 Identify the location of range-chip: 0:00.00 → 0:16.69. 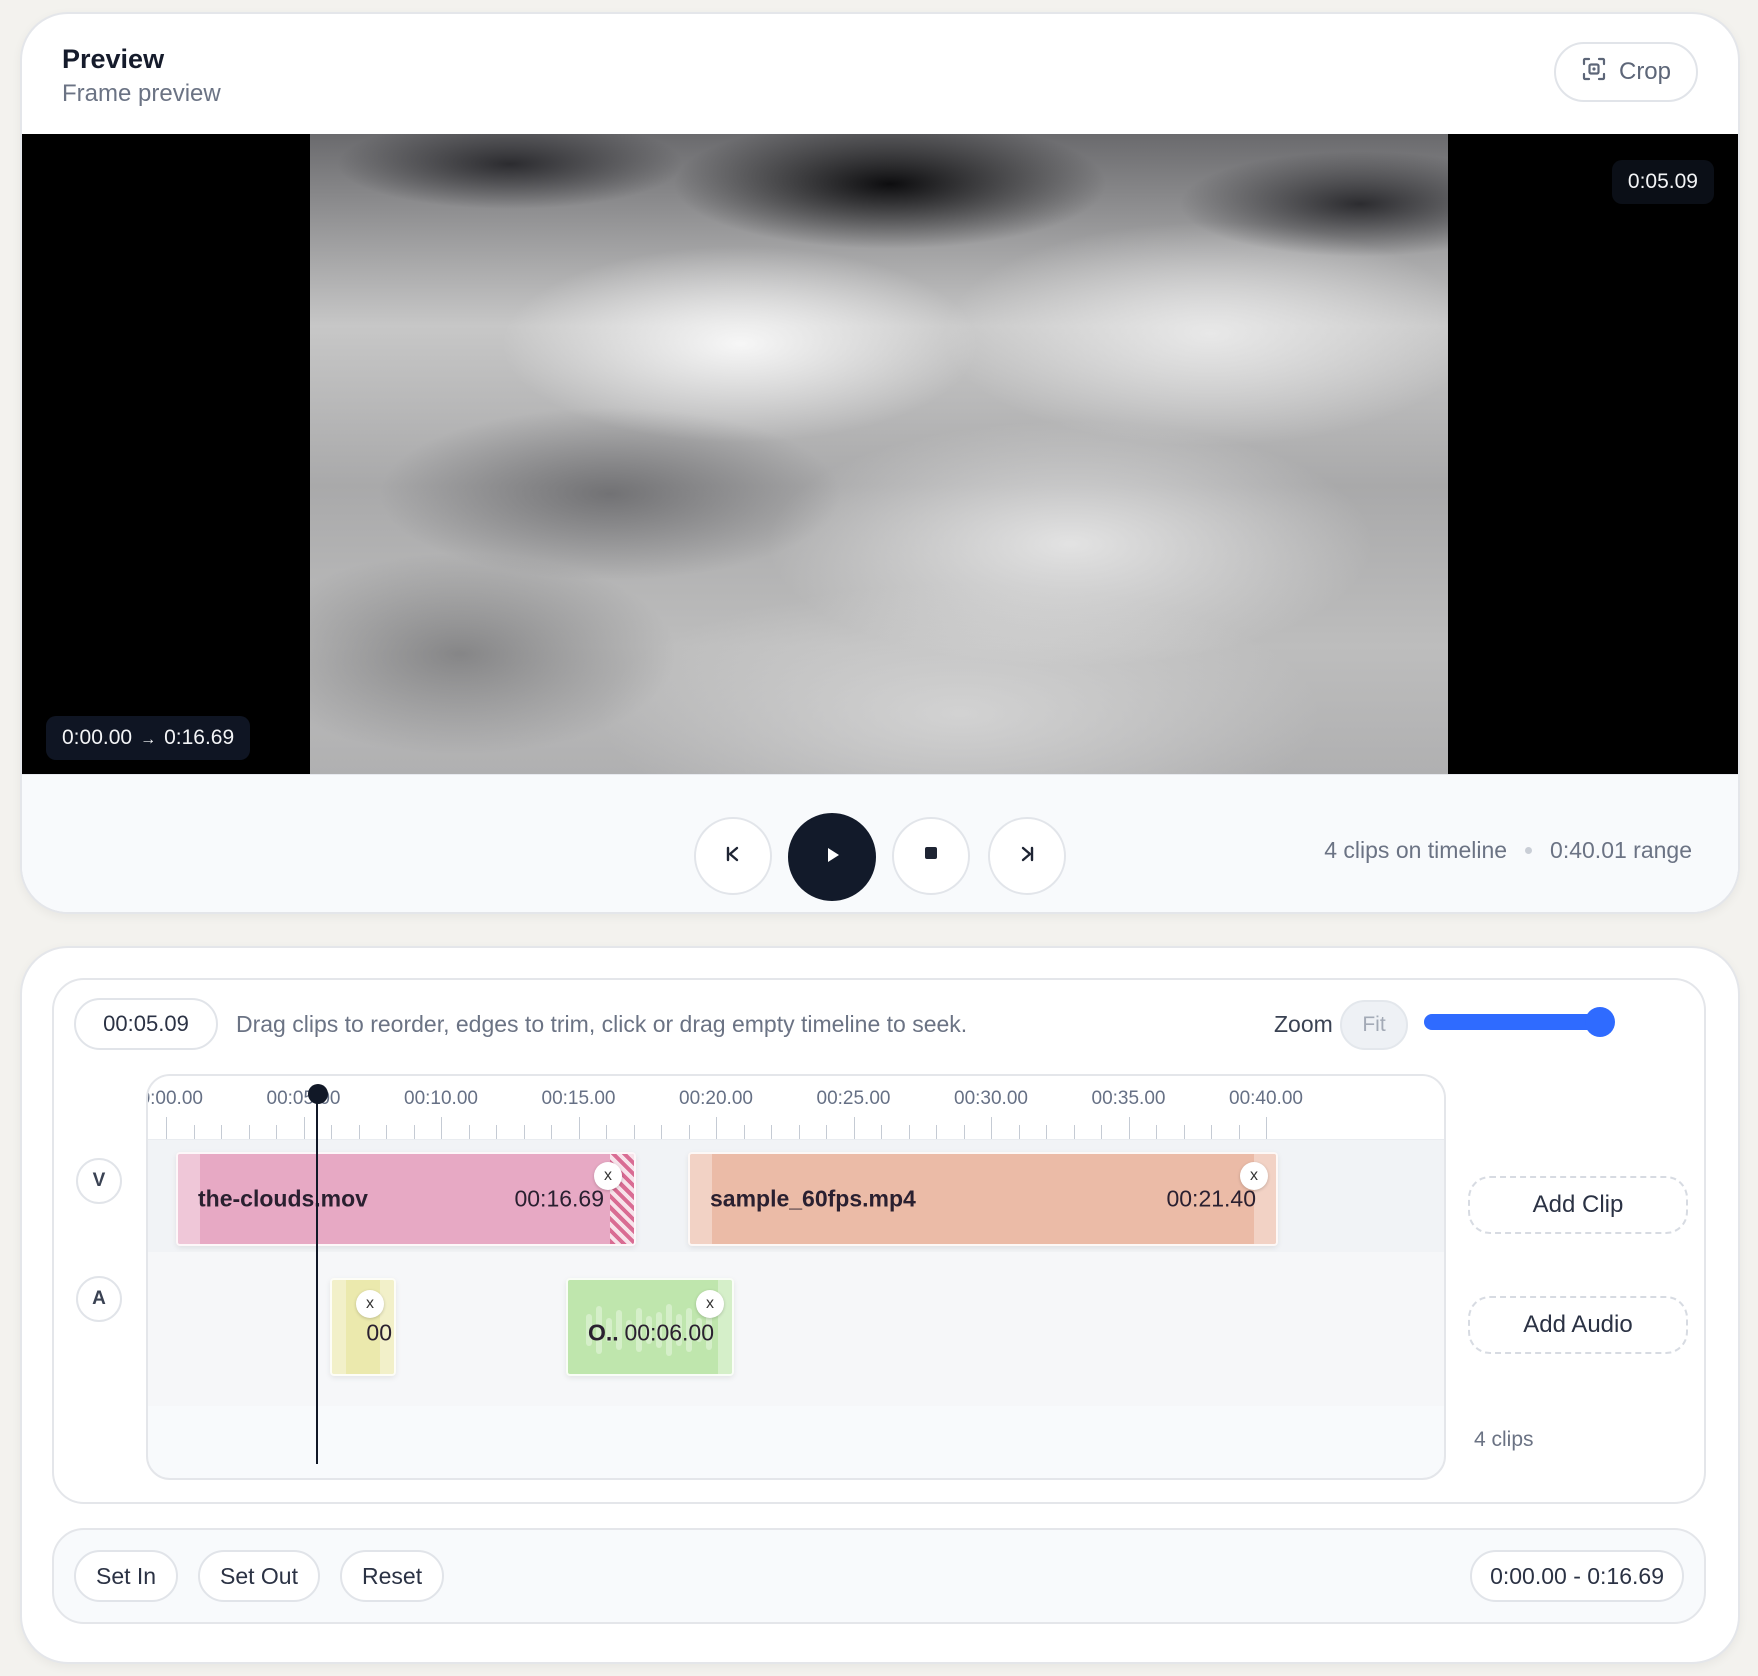
(148, 738).